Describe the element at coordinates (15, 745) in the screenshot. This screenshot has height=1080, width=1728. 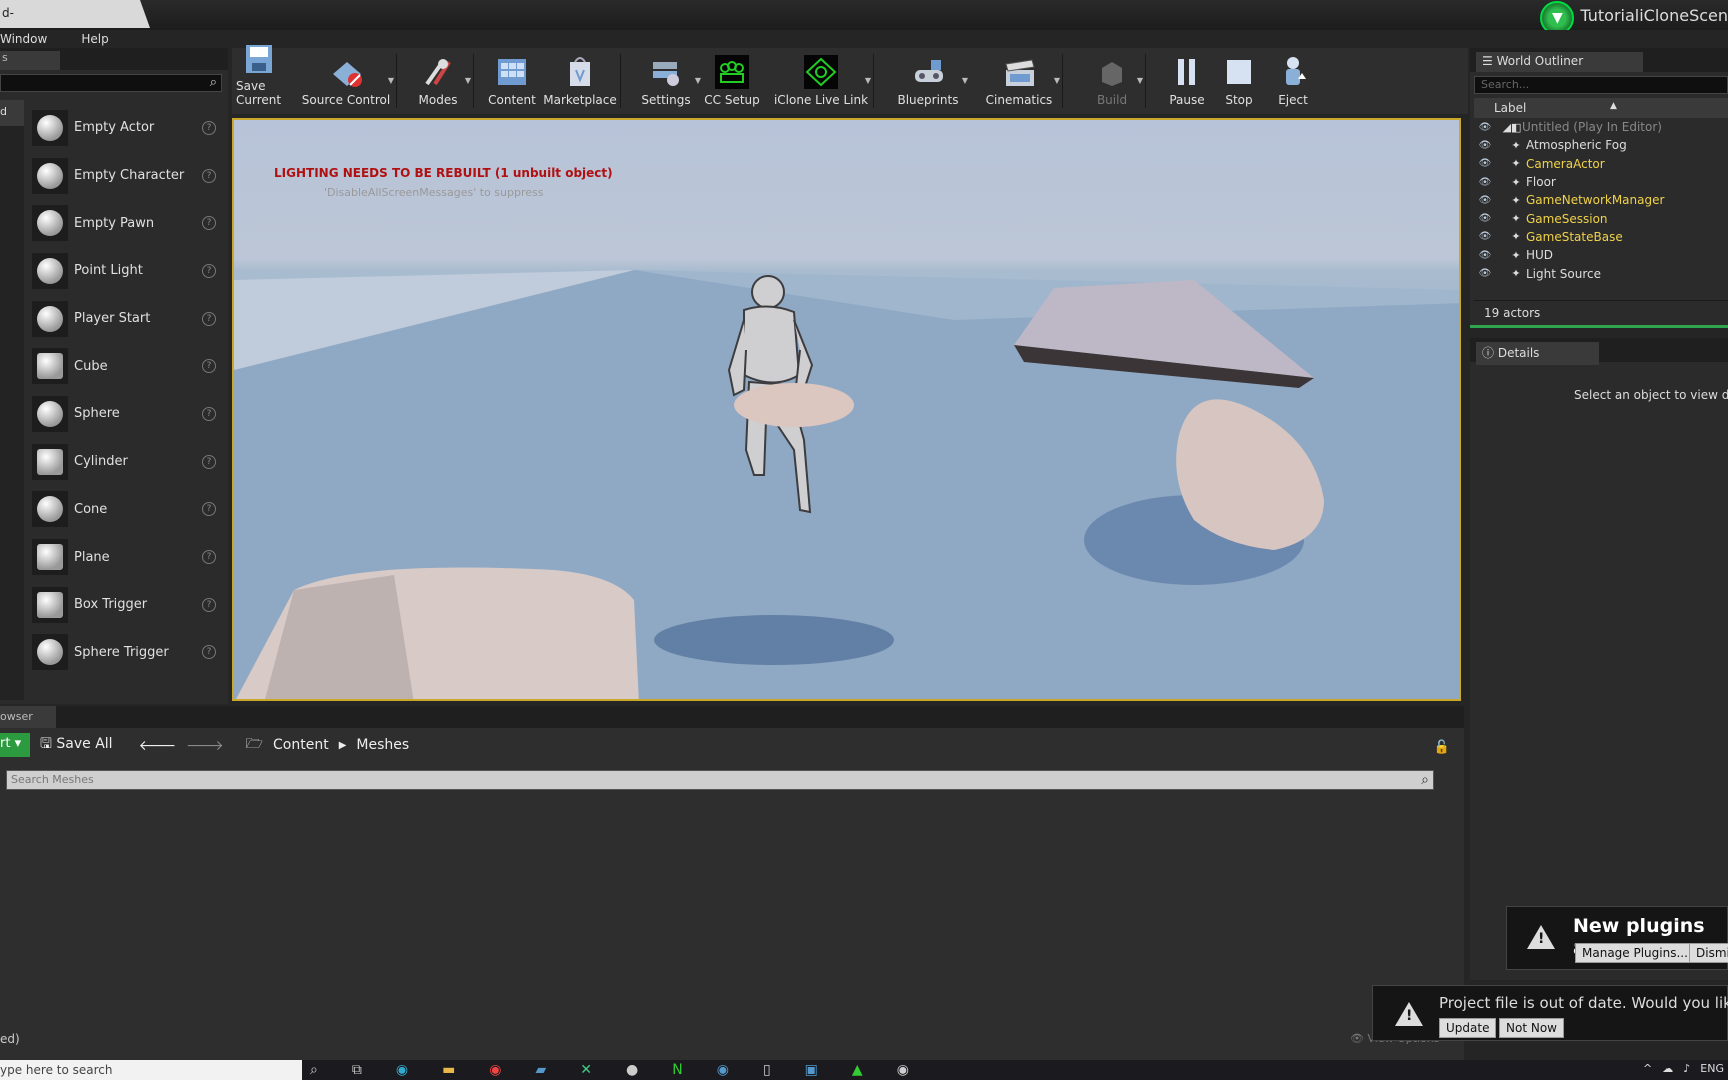
I see `import-button: rt ▾` at that location.